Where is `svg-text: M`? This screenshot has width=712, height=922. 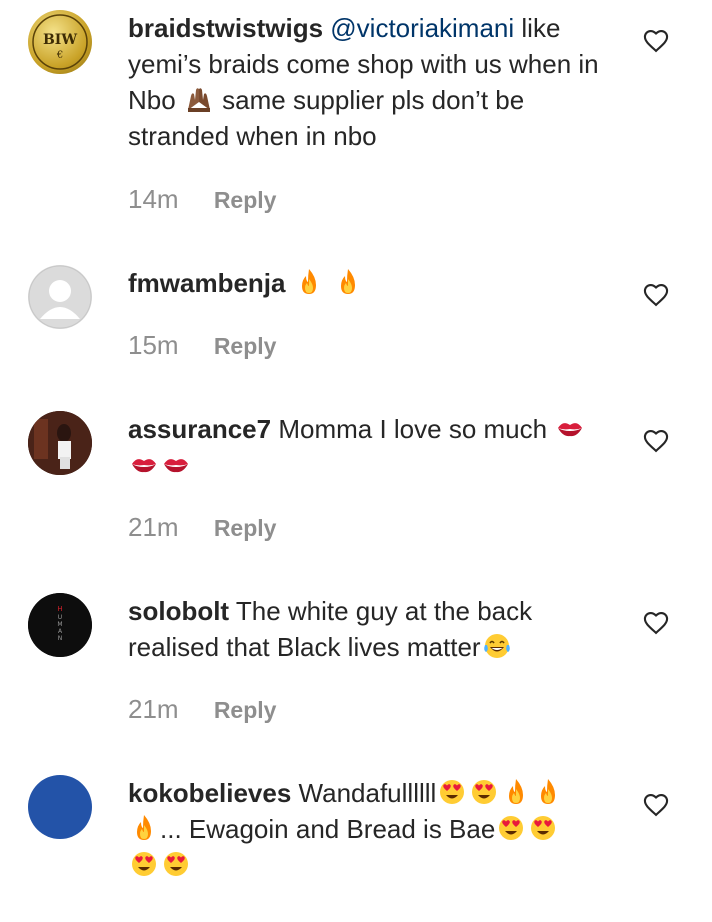 svg-text: M is located at coordinates (59, 624).